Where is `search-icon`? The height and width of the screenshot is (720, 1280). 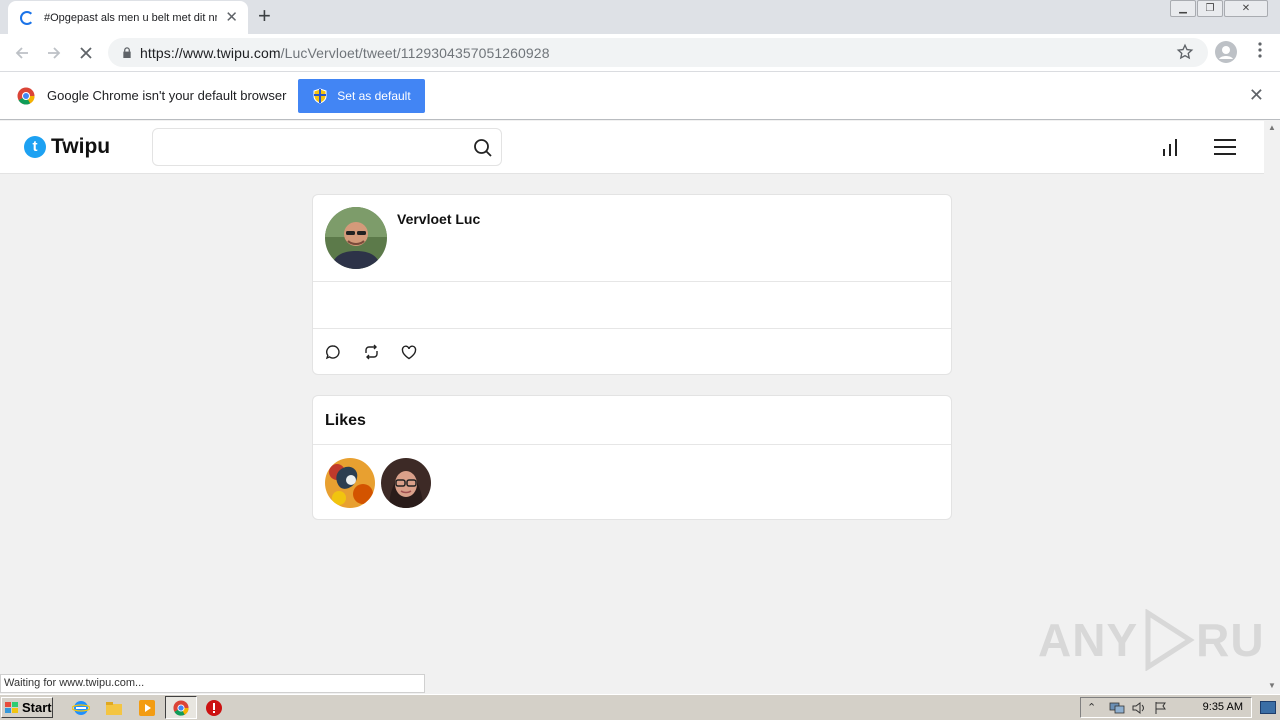 search-icon is located at coordinates (483, 148).